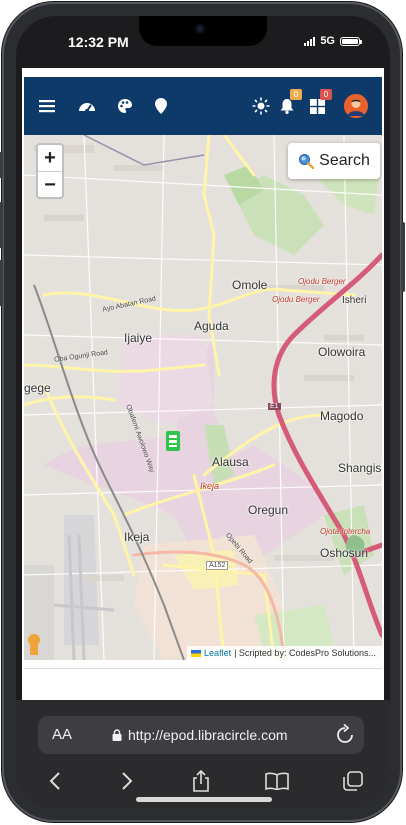  What do you see at coordinates (125, 106) in the screenshot?
I see `palette-icon` at bounding box center [125, 106].